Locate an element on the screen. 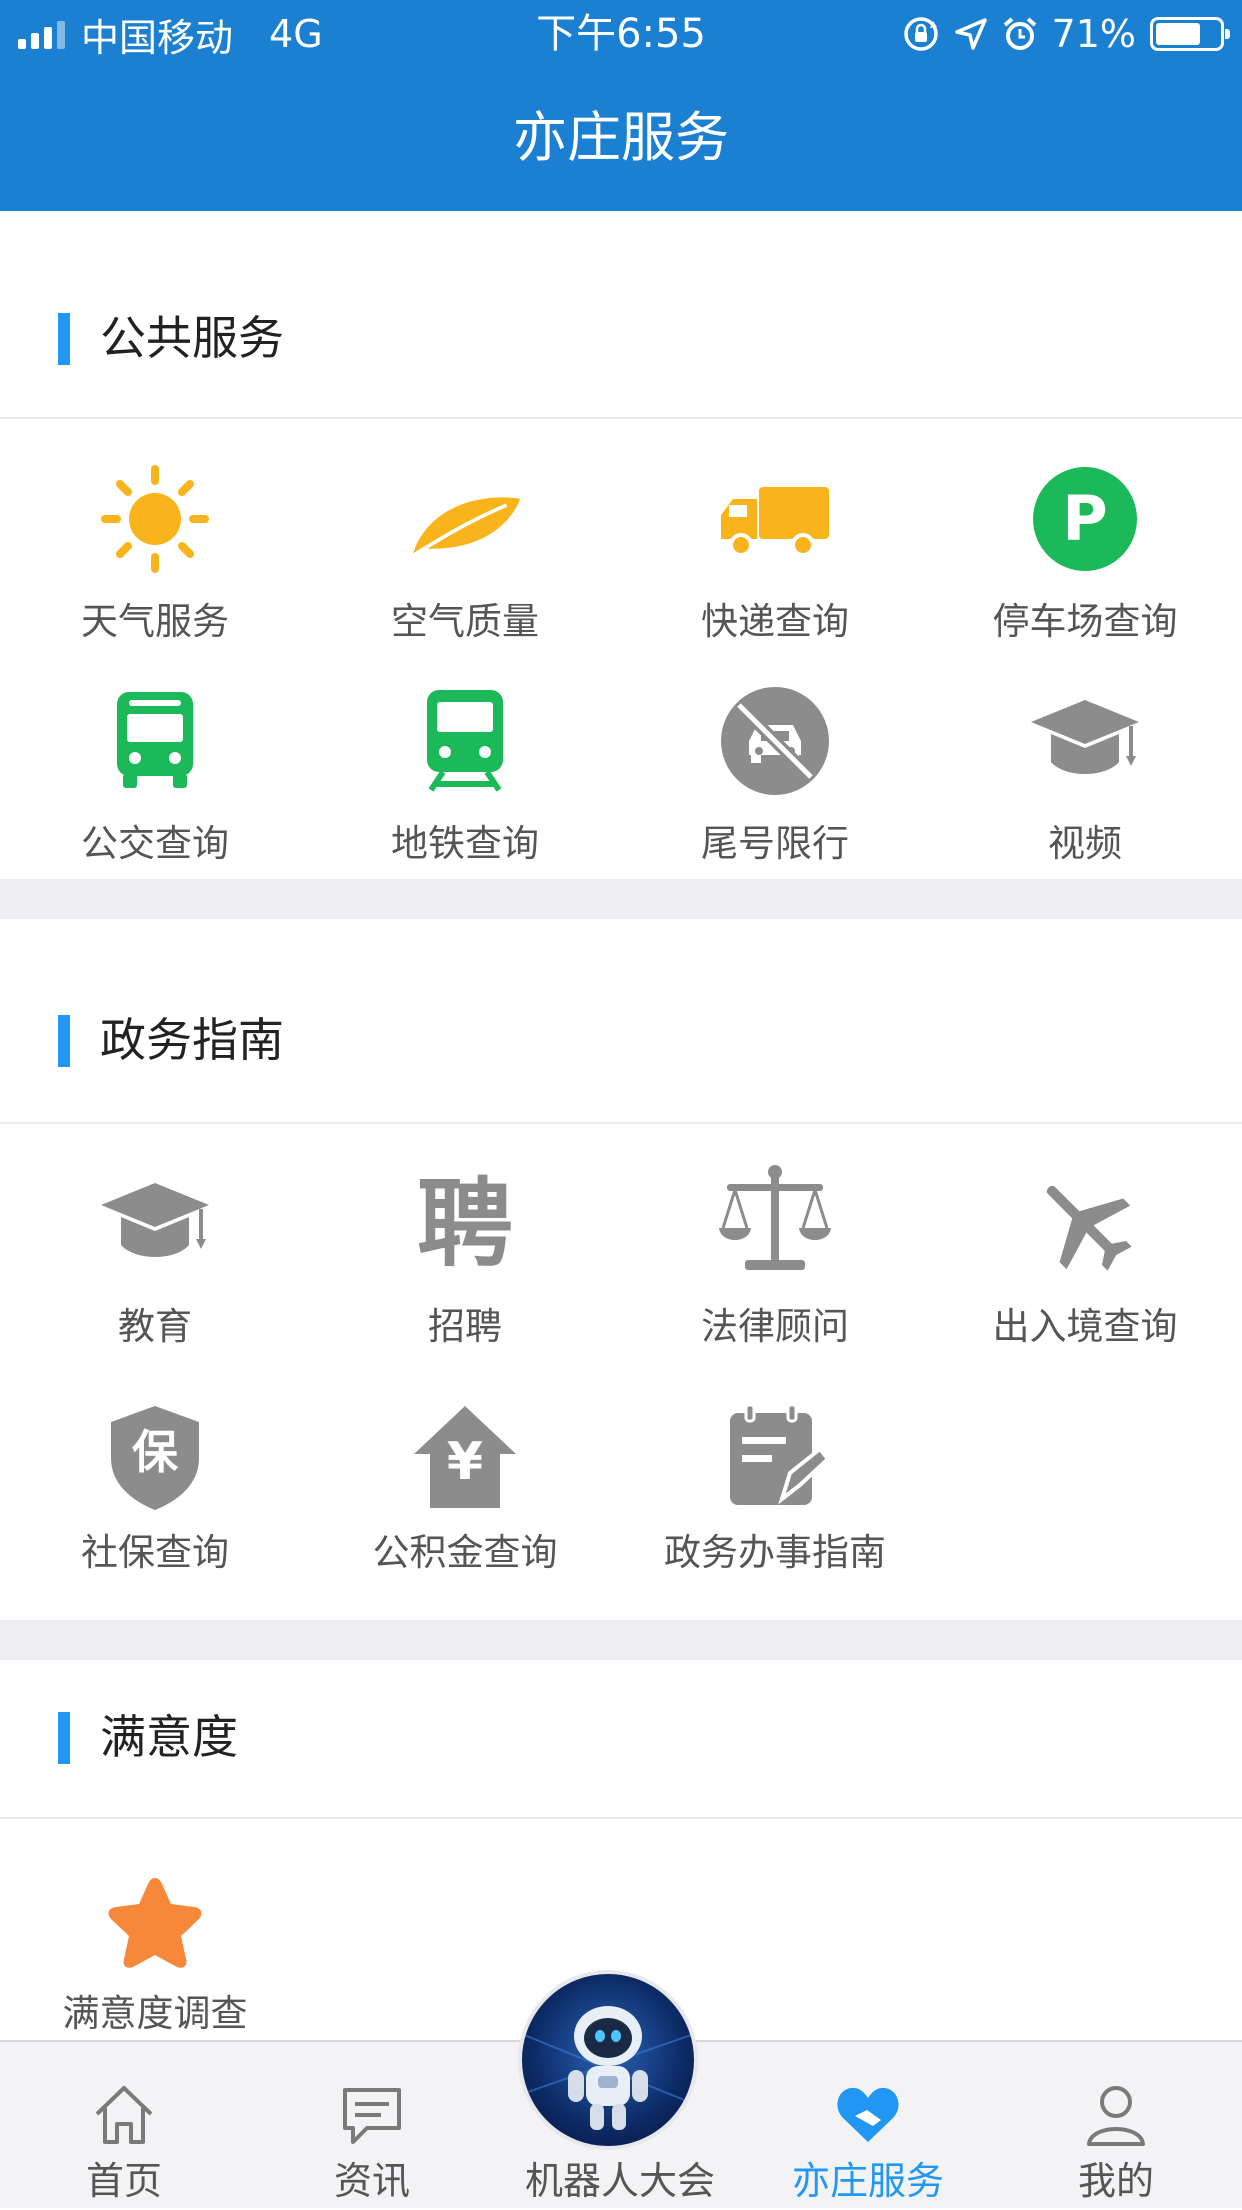 Image resolution: width=1242 pixels, height=2210 pixels. service-item-weather: 天气服务 is located at coordinates (155, 534).